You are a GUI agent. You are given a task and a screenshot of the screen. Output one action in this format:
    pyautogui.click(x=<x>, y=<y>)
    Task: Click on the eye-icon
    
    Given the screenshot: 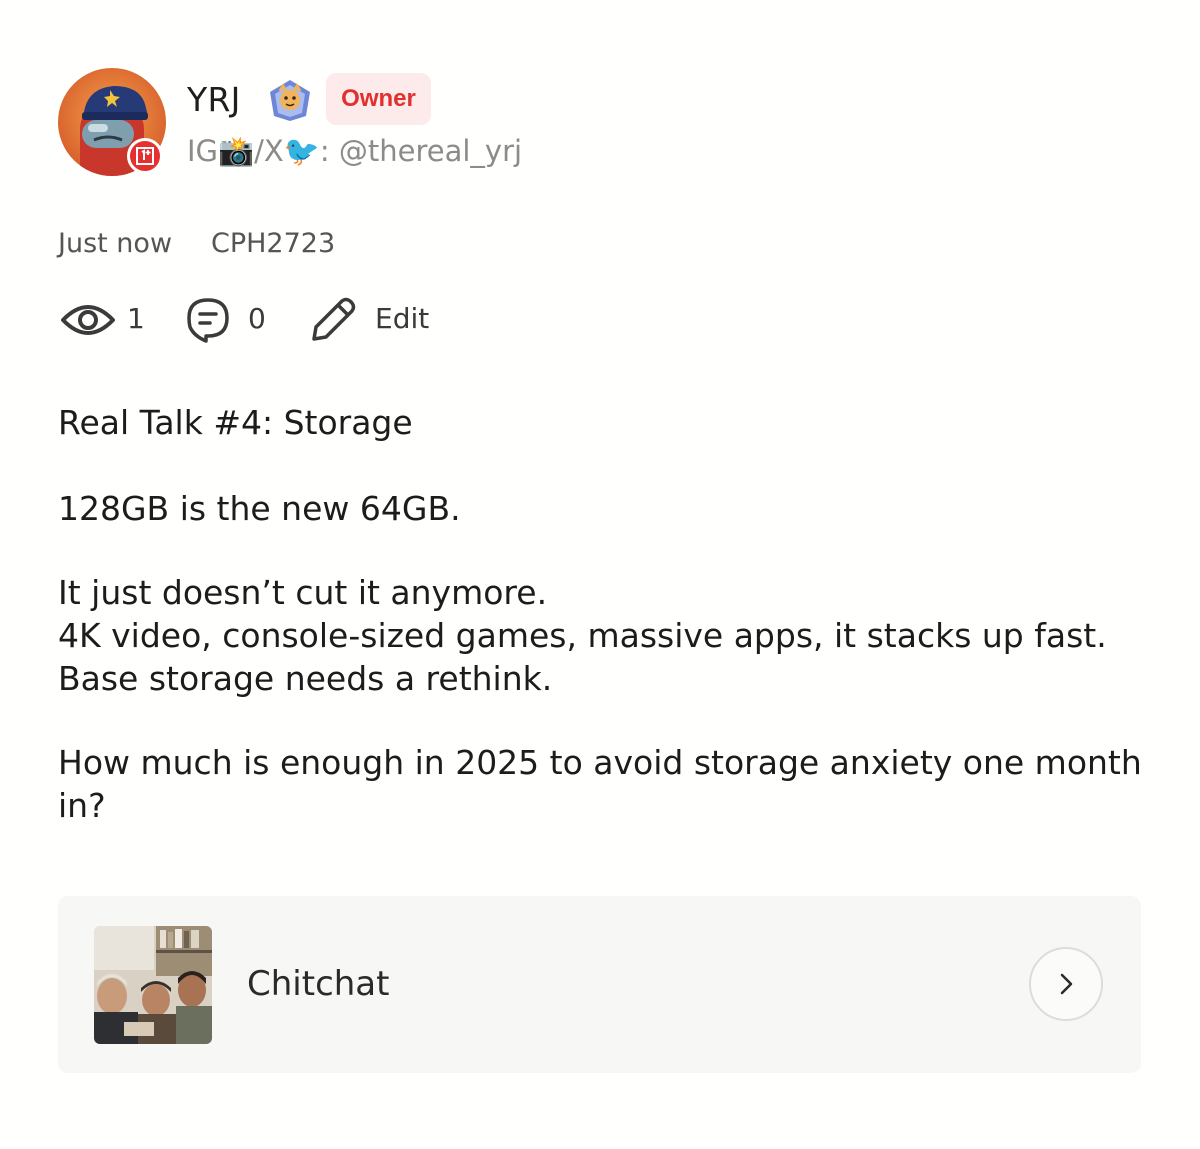 What is the action you would take?
    pyautogui.click(x=88, y=322)
    